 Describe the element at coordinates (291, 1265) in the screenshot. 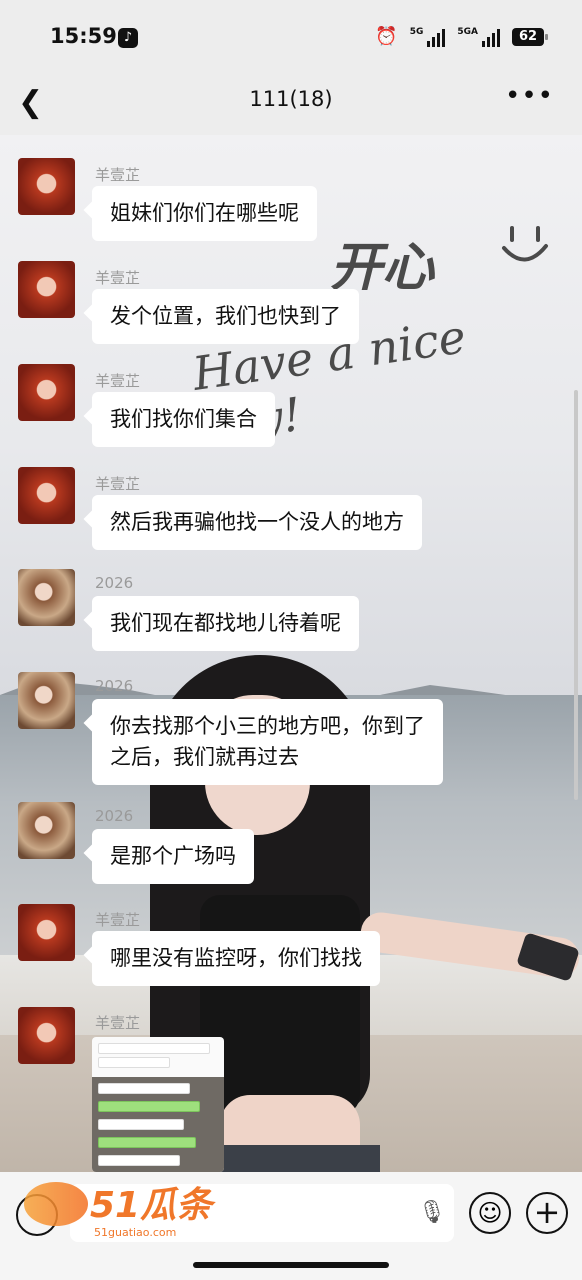

I see `home-indicator` at that location.